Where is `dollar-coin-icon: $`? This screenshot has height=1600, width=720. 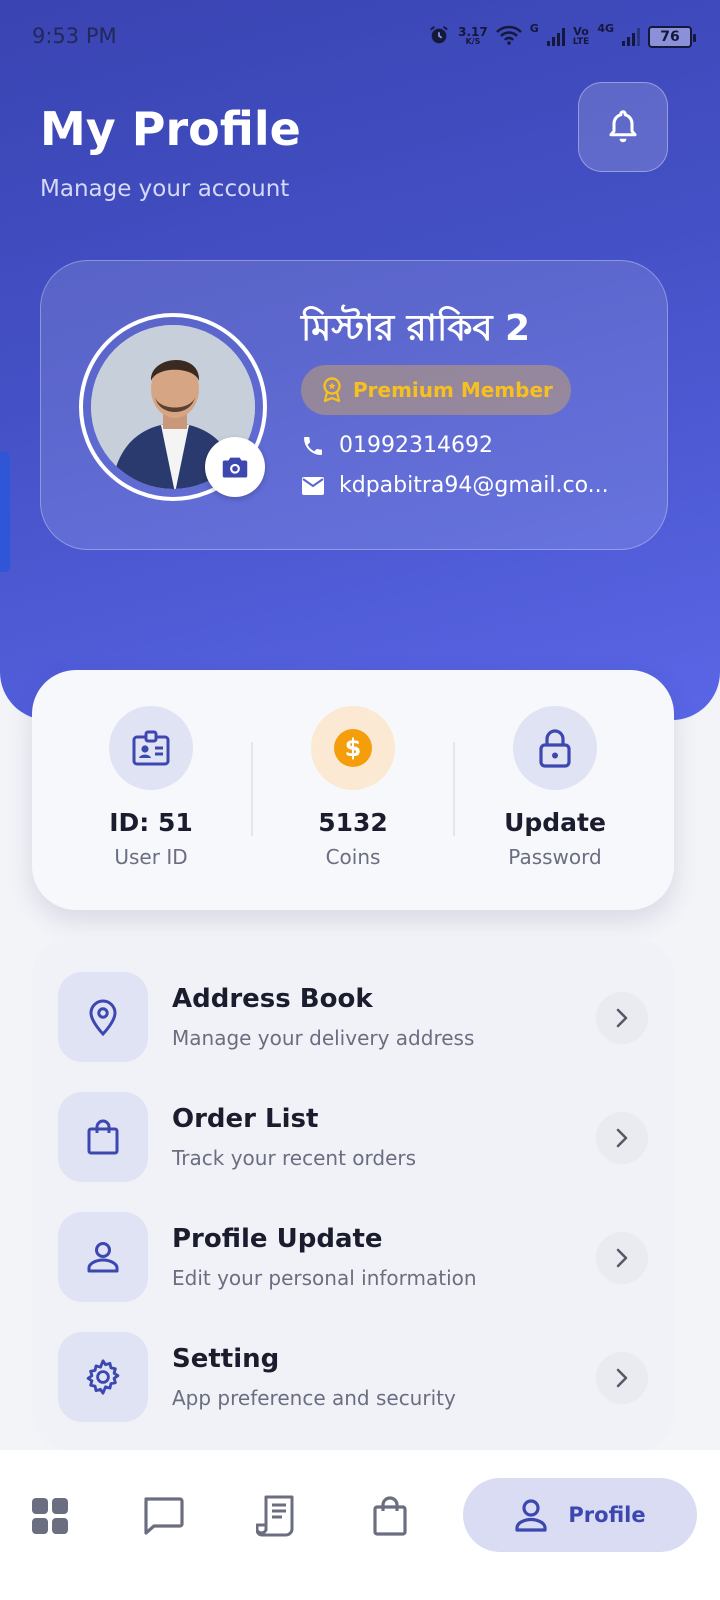 dollar-coin-icon: $ is located at coordinates (353, 748).